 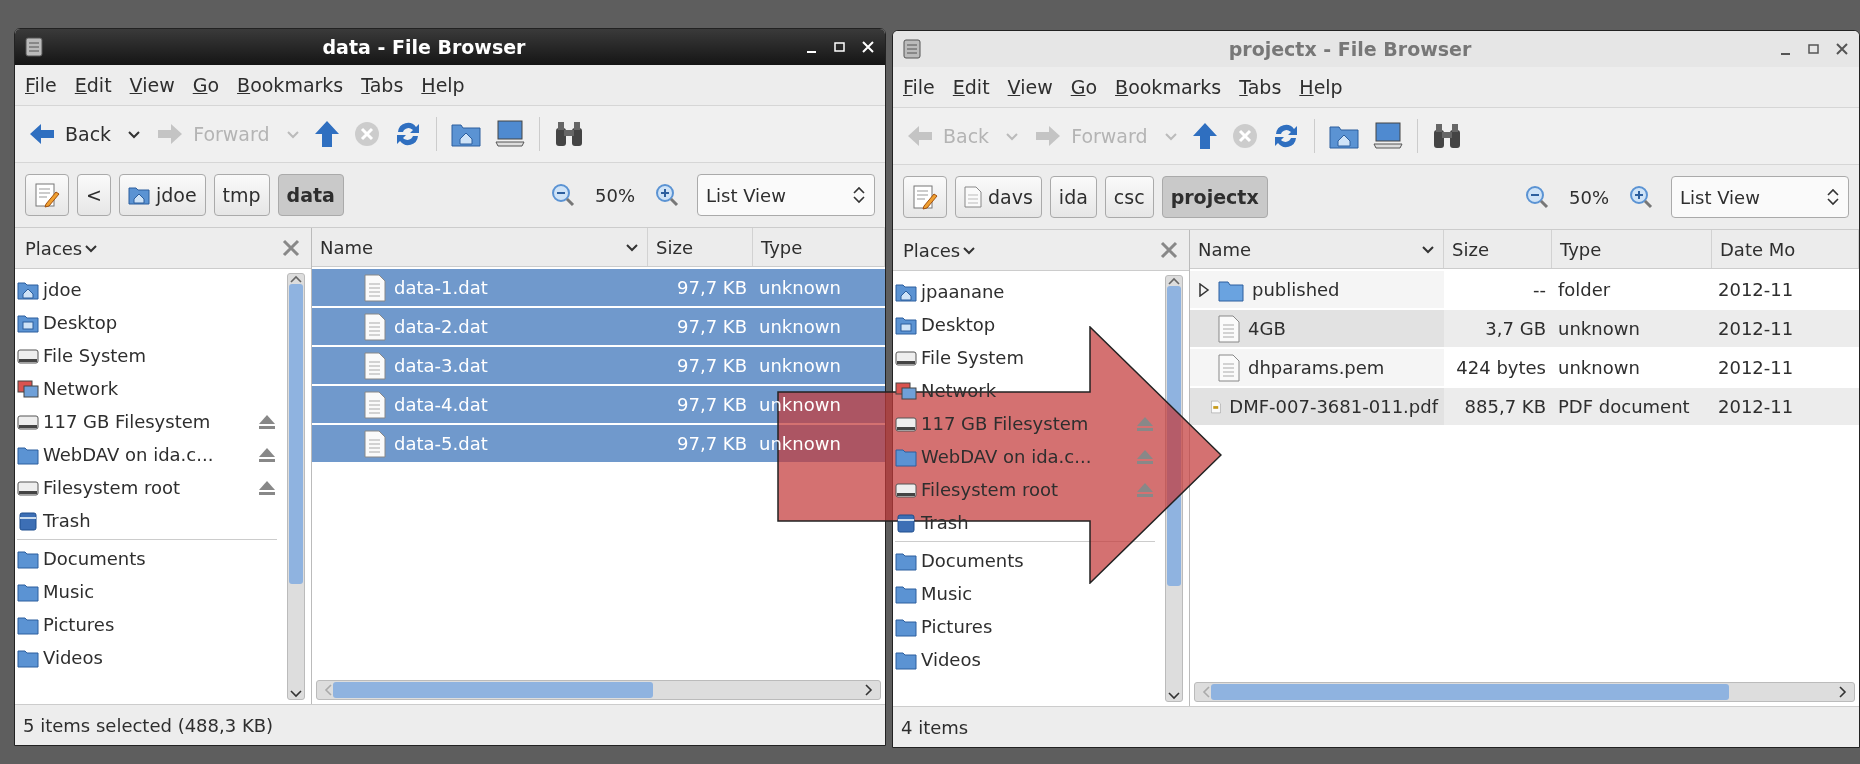 I want to click on file-type: folder, so click(x=1584, y=289).